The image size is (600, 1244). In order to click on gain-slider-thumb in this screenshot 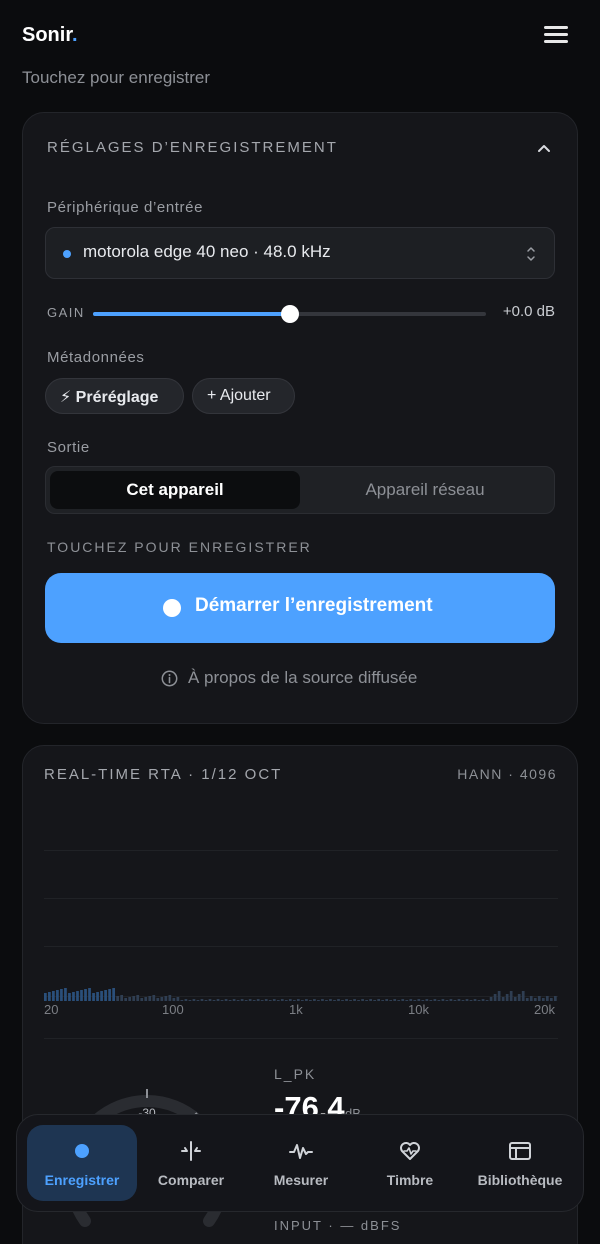, I will do `click(289, 314)`.